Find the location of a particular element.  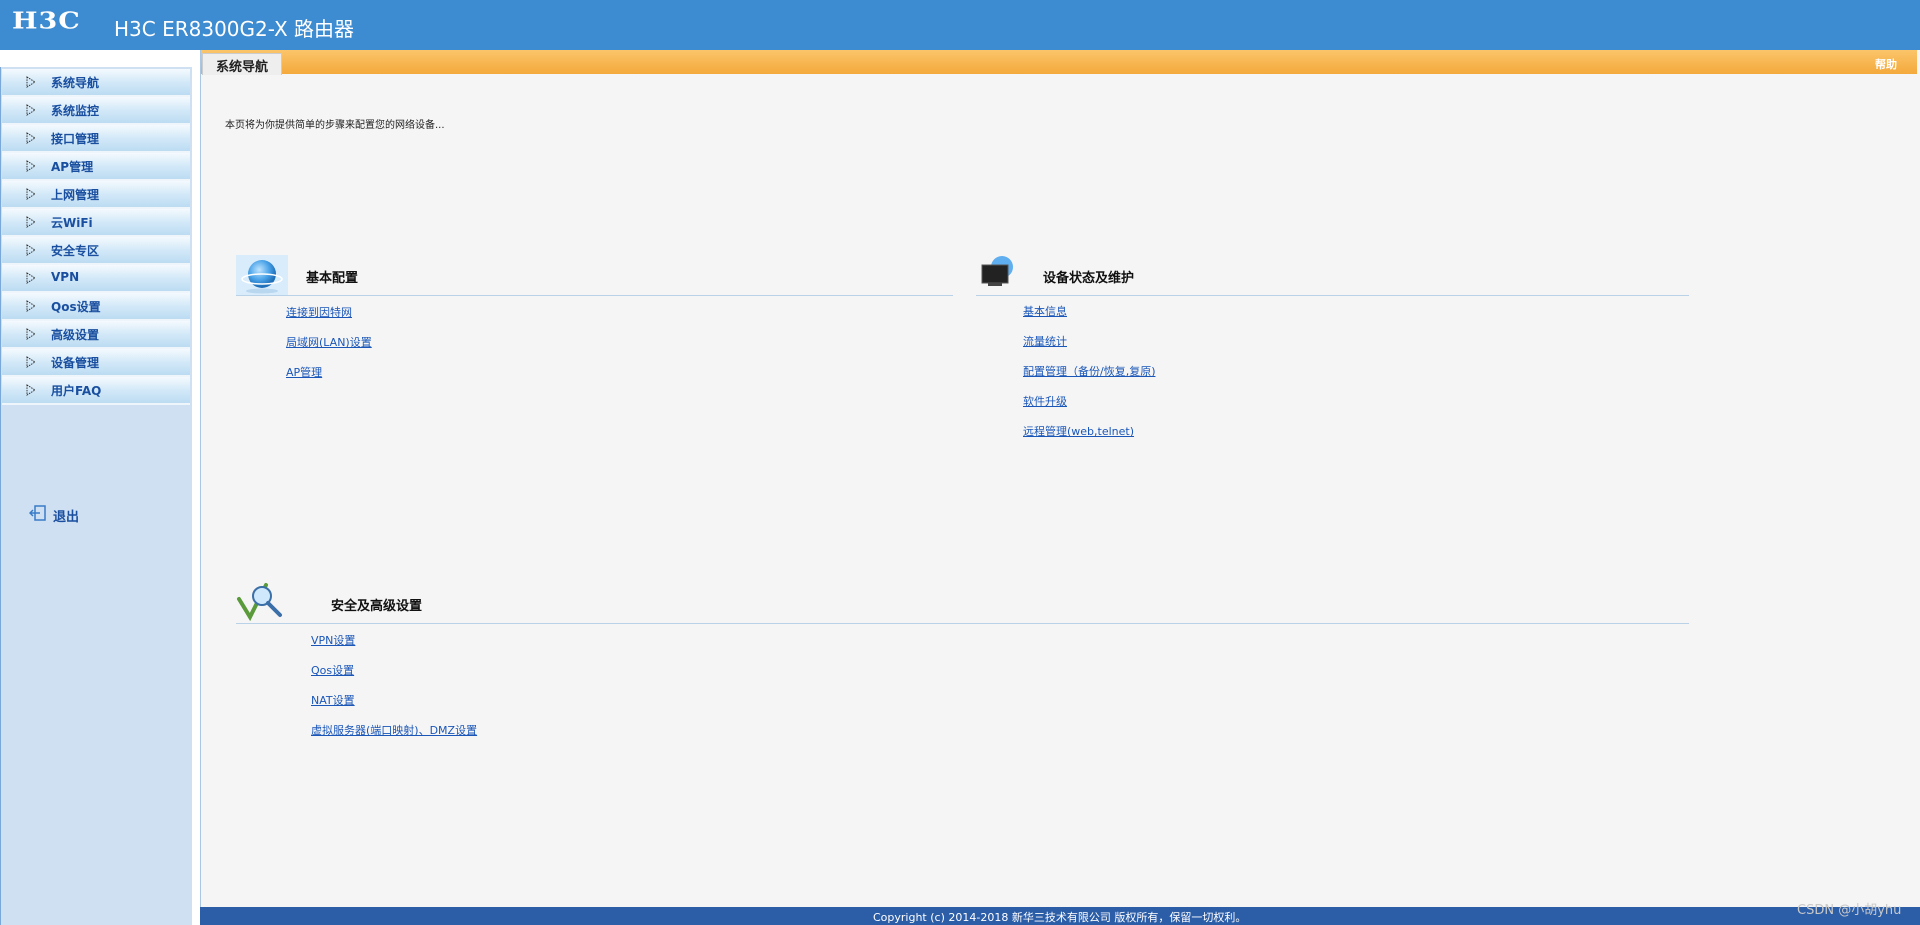

sidebar-item-label: 设备管理 is located at coordinates (75, 363).